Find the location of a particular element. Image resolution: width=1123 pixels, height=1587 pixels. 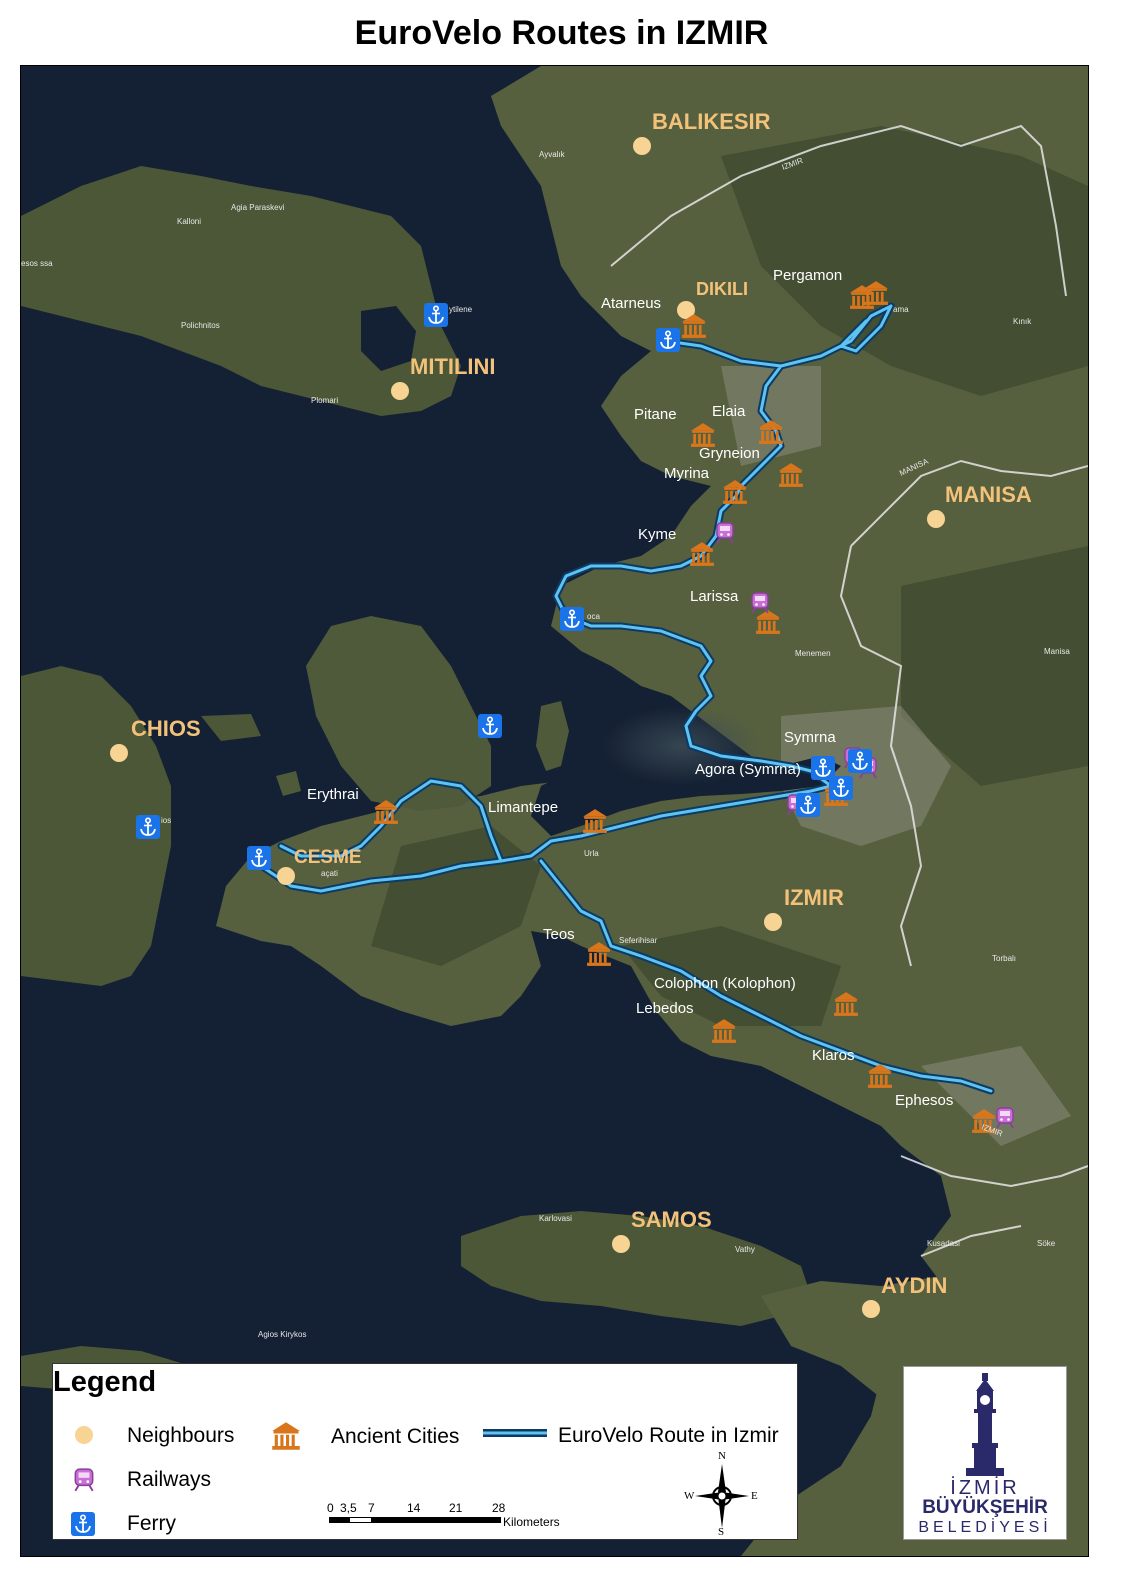

label-izmir: IZMIR is located at coordinates (814, 897).